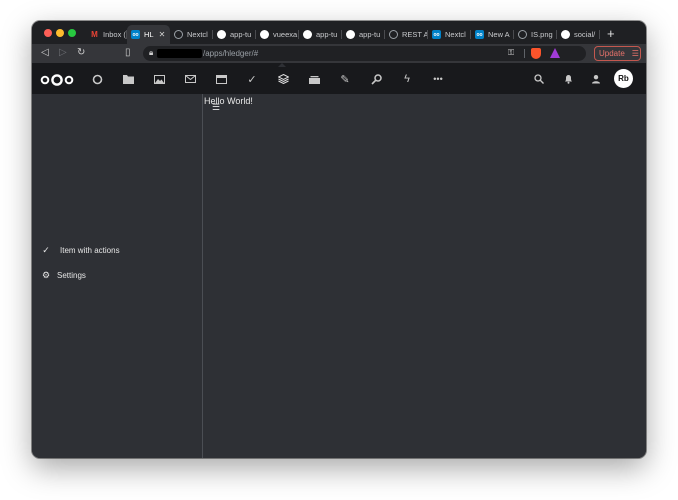 This screenshot has width=678, height=500. Describe the element at coordinates (90, 250) in the screenshot. I see `nav-item-label: Item with actions` at that location.